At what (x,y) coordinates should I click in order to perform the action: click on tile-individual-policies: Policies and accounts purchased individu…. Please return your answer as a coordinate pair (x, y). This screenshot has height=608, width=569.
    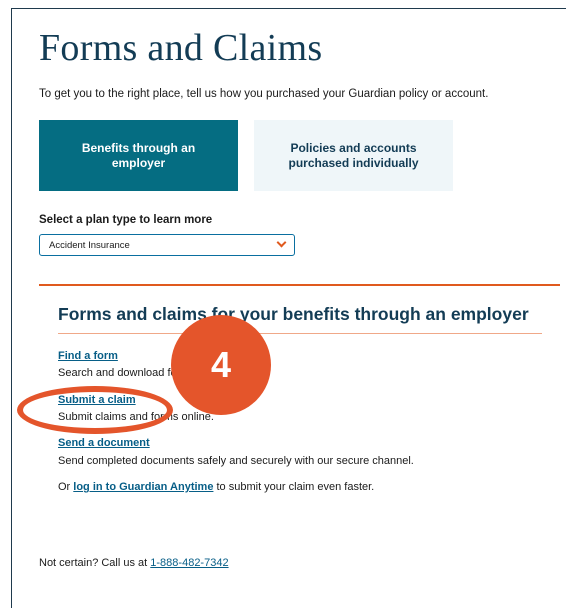
    Looking at the image, I should click on (353, 155).